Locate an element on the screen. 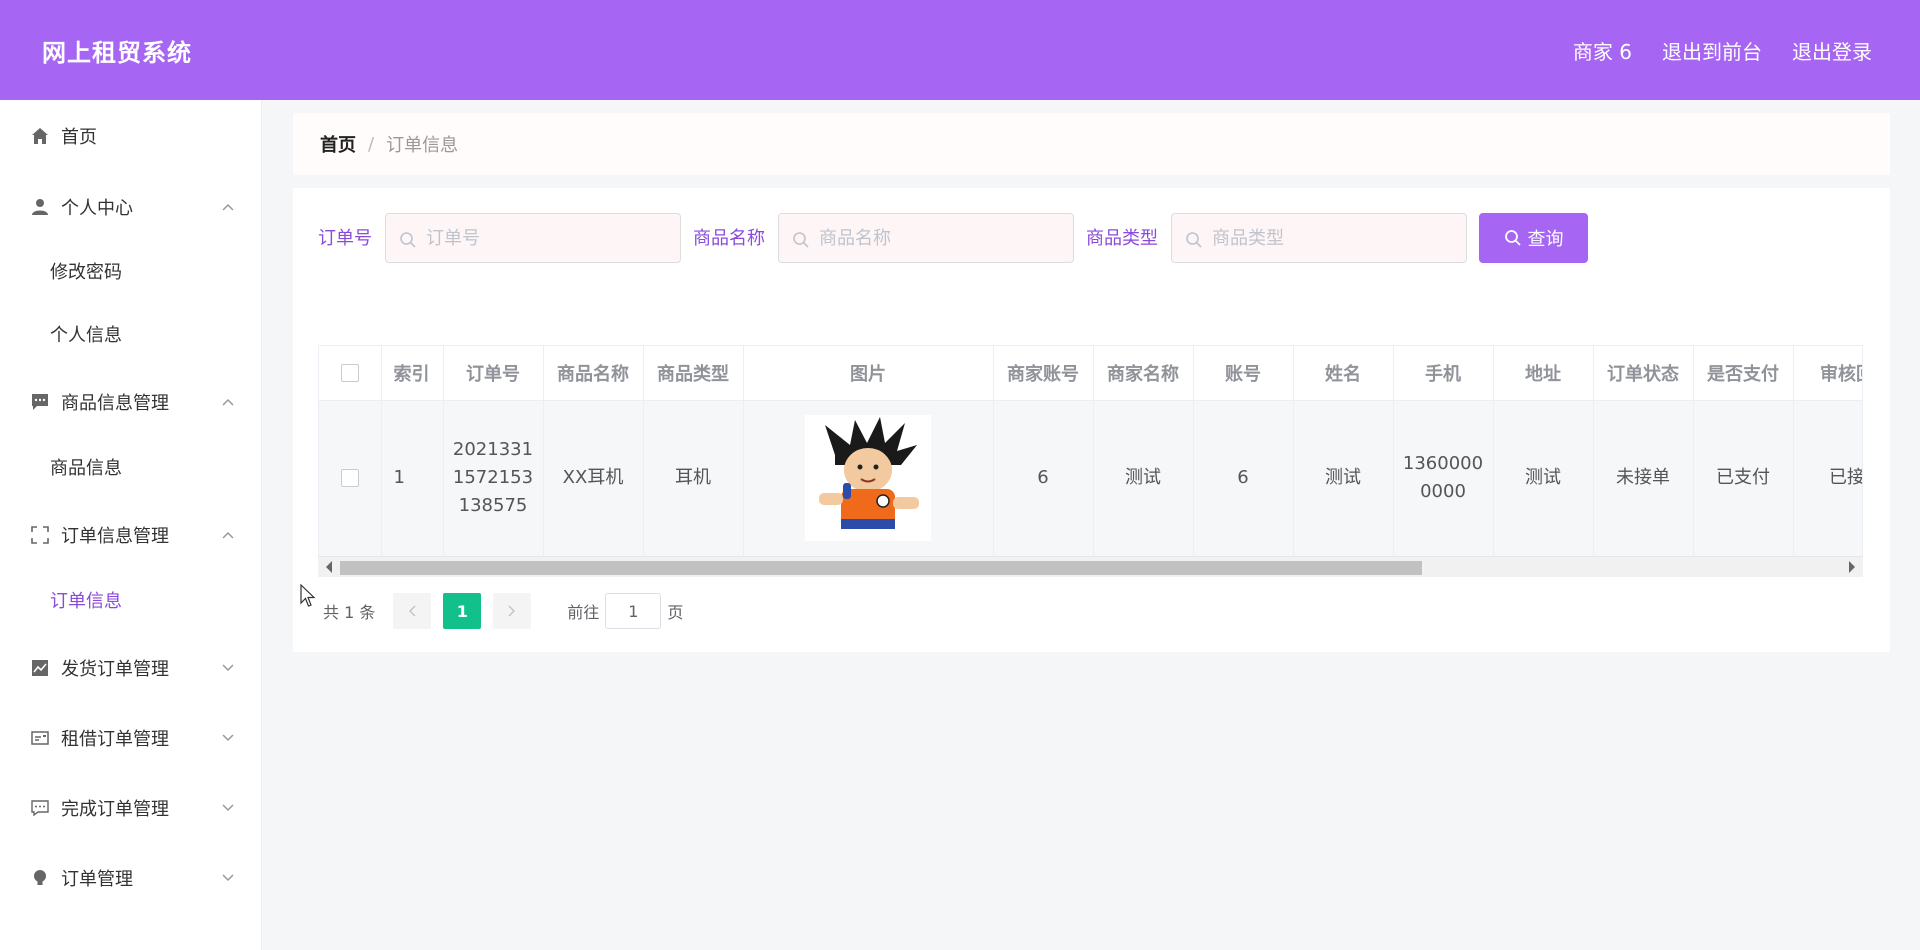  sidebar-item-label: 订单管理 is located at coordinates (97, 879).